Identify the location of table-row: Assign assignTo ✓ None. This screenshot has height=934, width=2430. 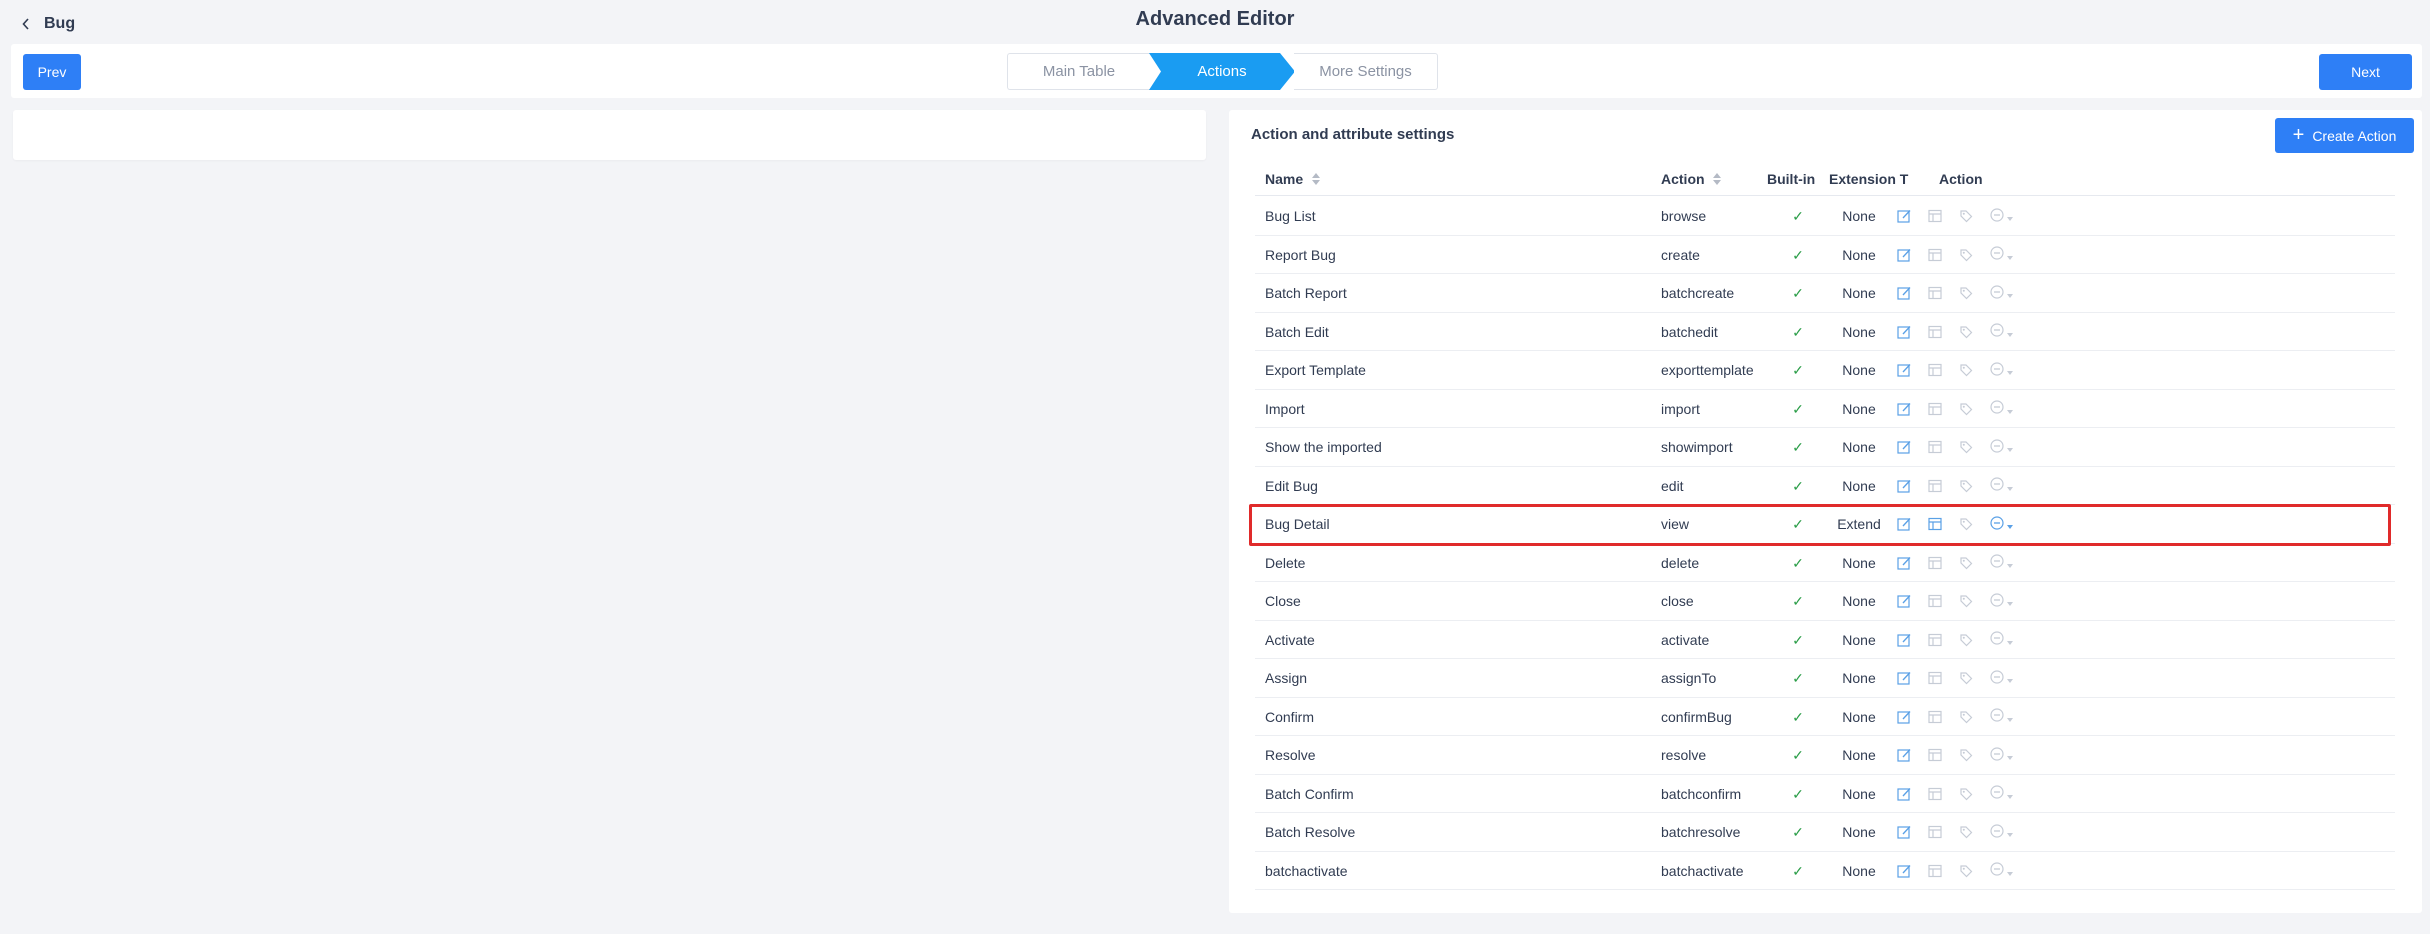
(1825, 678).